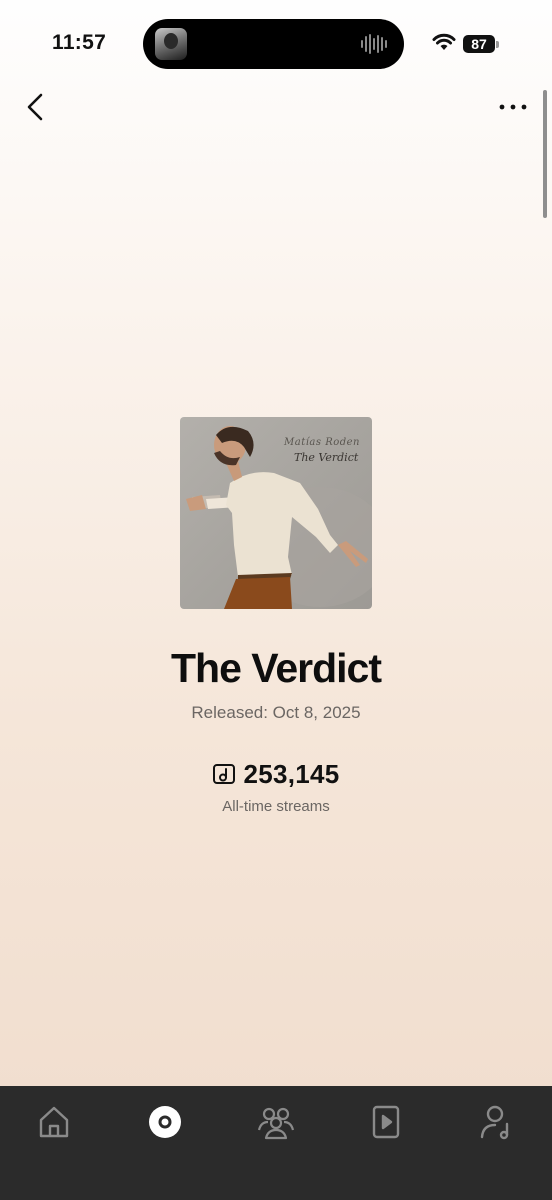 The width and height of the screenshot is (552, 1200). What do you see at coordinates (291, 773) in the screenshot?
I see `stream-count: 253,145` at bounding box center [291, 773].